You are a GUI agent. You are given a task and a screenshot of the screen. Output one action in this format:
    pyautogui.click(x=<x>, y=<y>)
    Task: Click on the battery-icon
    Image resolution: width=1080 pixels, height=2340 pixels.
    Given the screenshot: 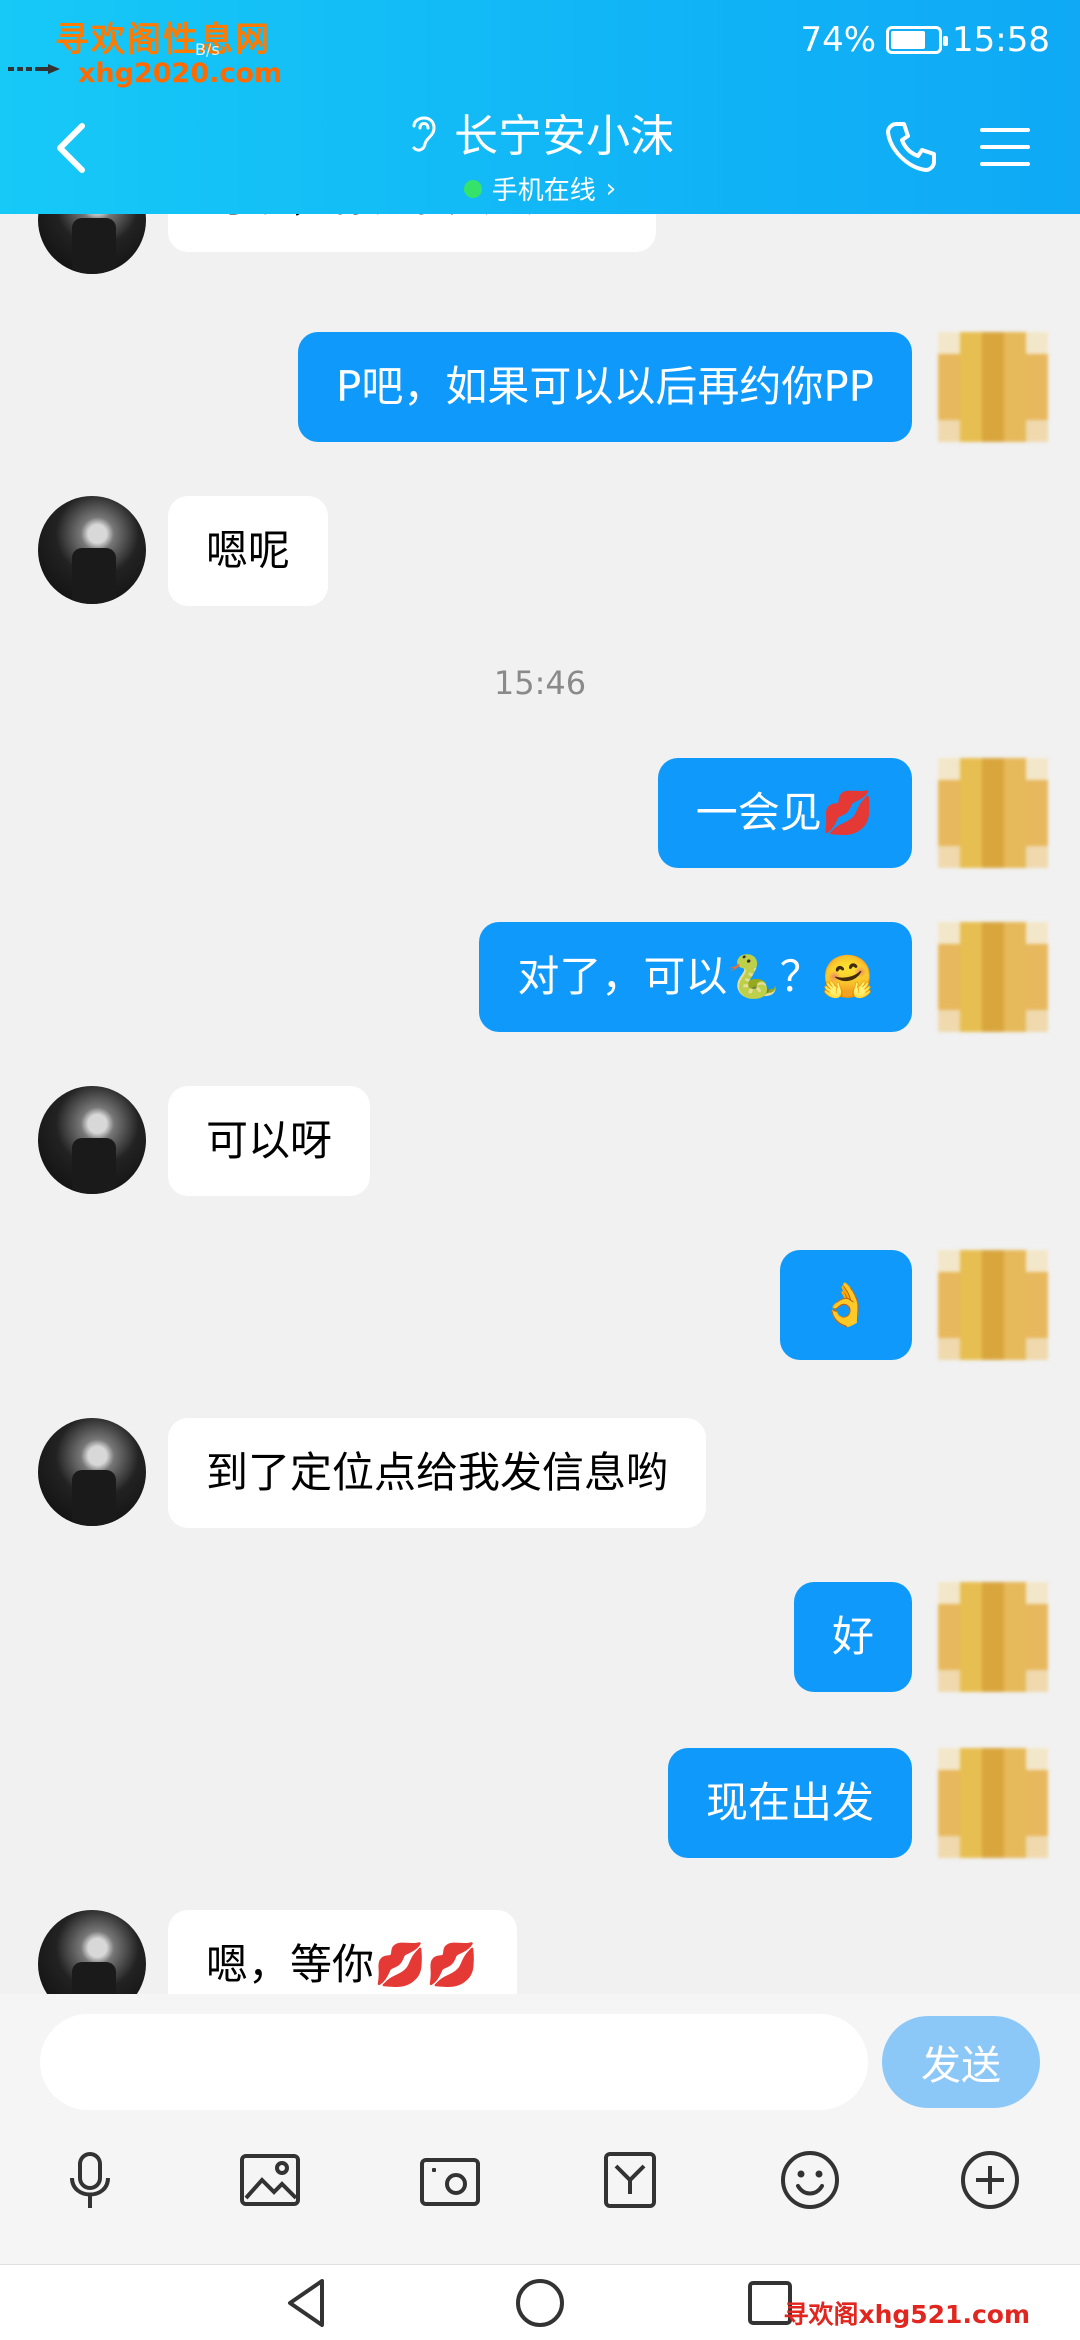 What is the action you would take?
    pyautogui.click(x=917, y=40)
    